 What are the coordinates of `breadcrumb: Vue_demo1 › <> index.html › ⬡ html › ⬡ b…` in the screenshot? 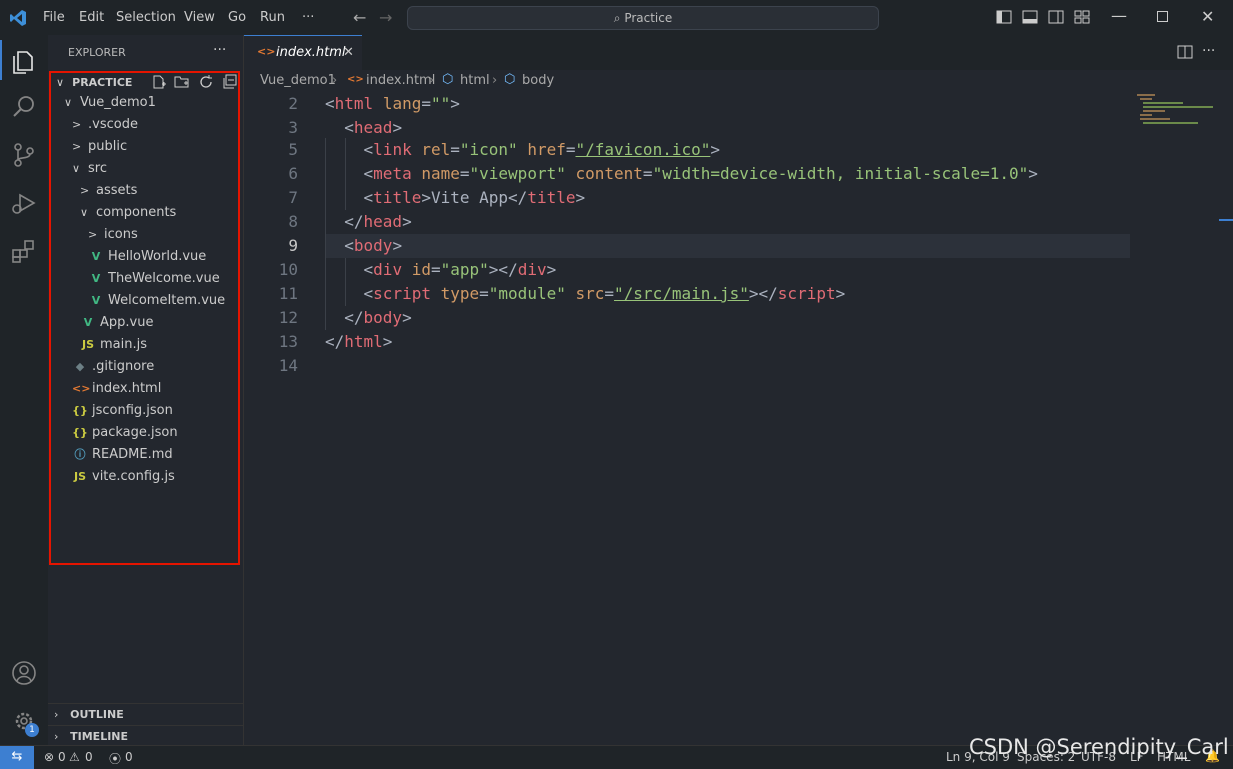 It's located at (738, 81).